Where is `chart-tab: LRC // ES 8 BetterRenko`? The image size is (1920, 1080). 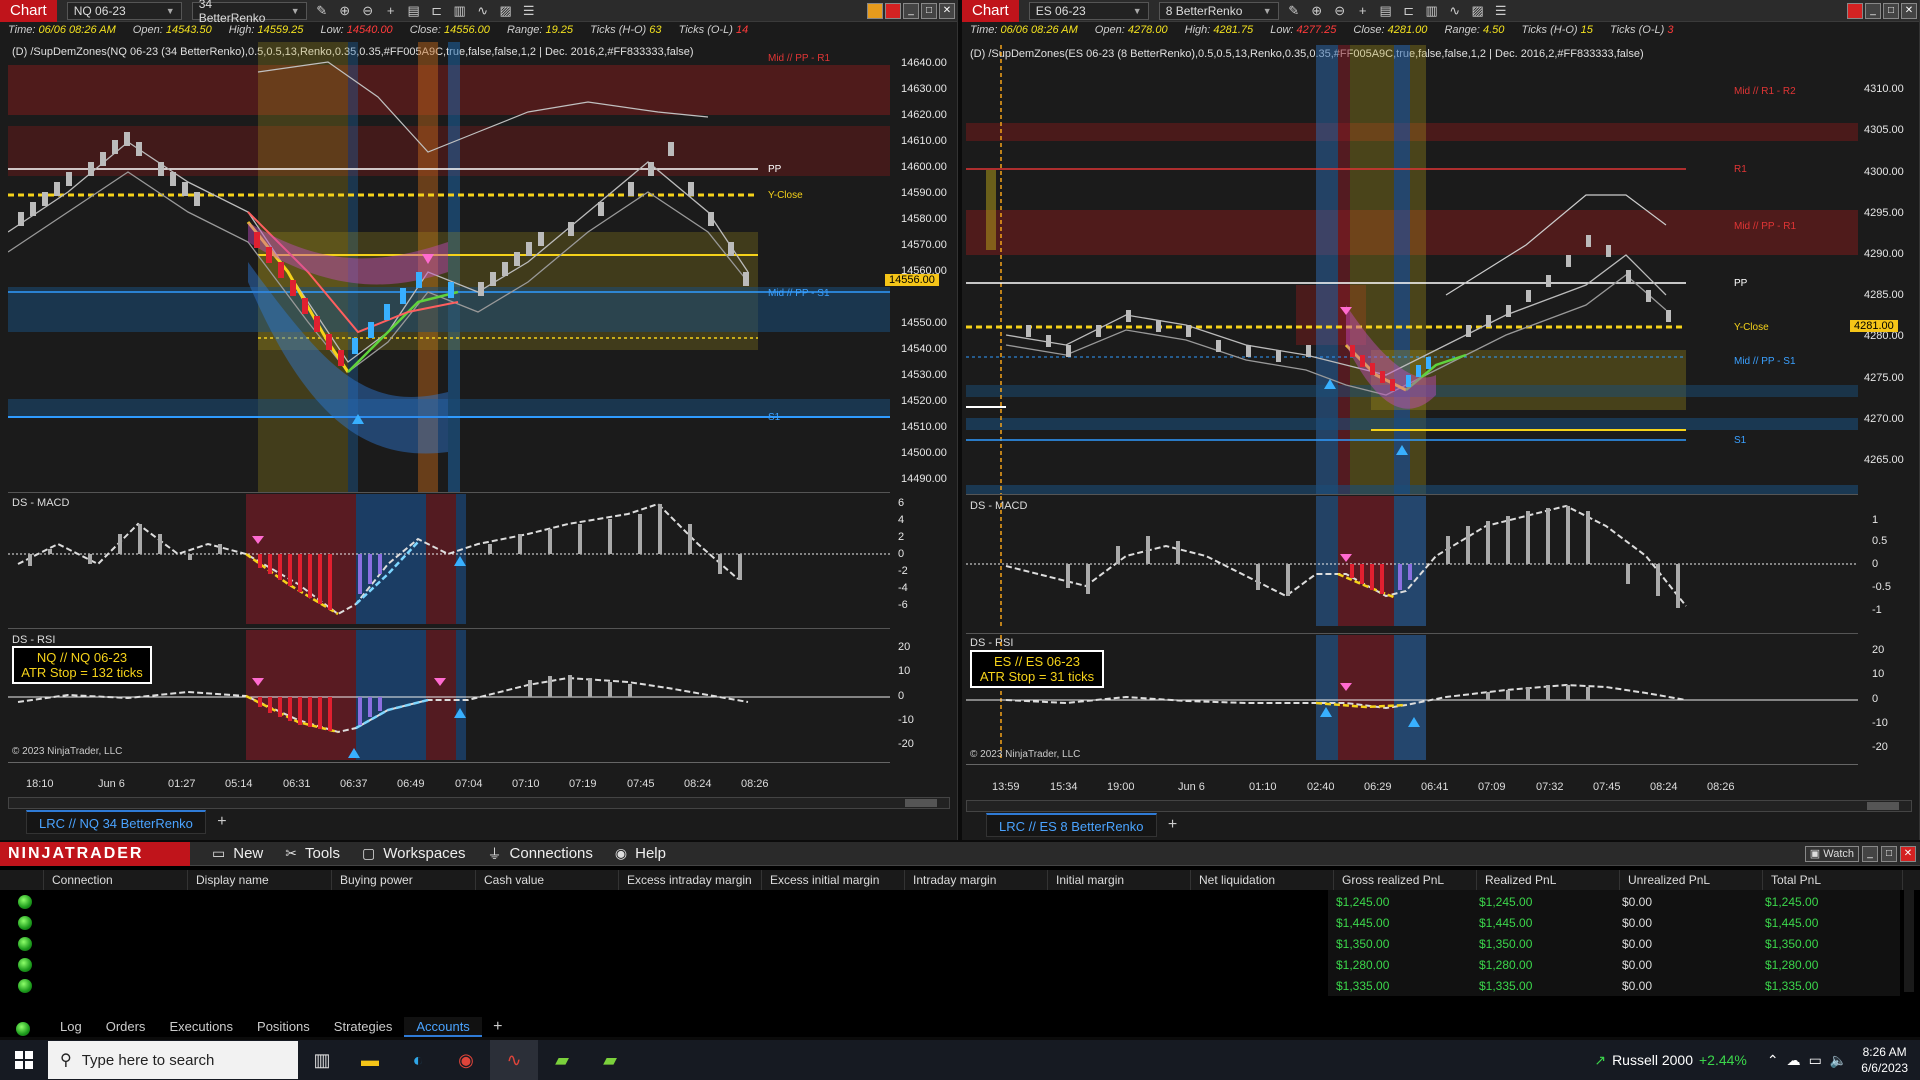 chart-tab: LRC // ES 8 BetterRenko is located at coordinates (1071, 825).